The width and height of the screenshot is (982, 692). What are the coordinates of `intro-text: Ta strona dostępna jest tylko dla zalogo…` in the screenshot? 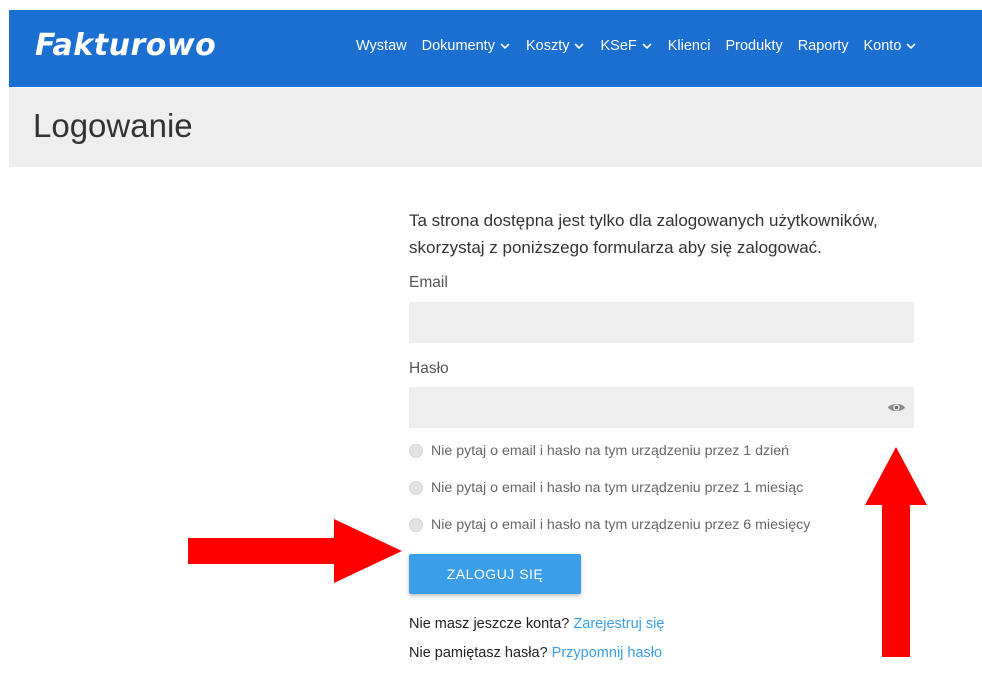 It's located at (643, 234).